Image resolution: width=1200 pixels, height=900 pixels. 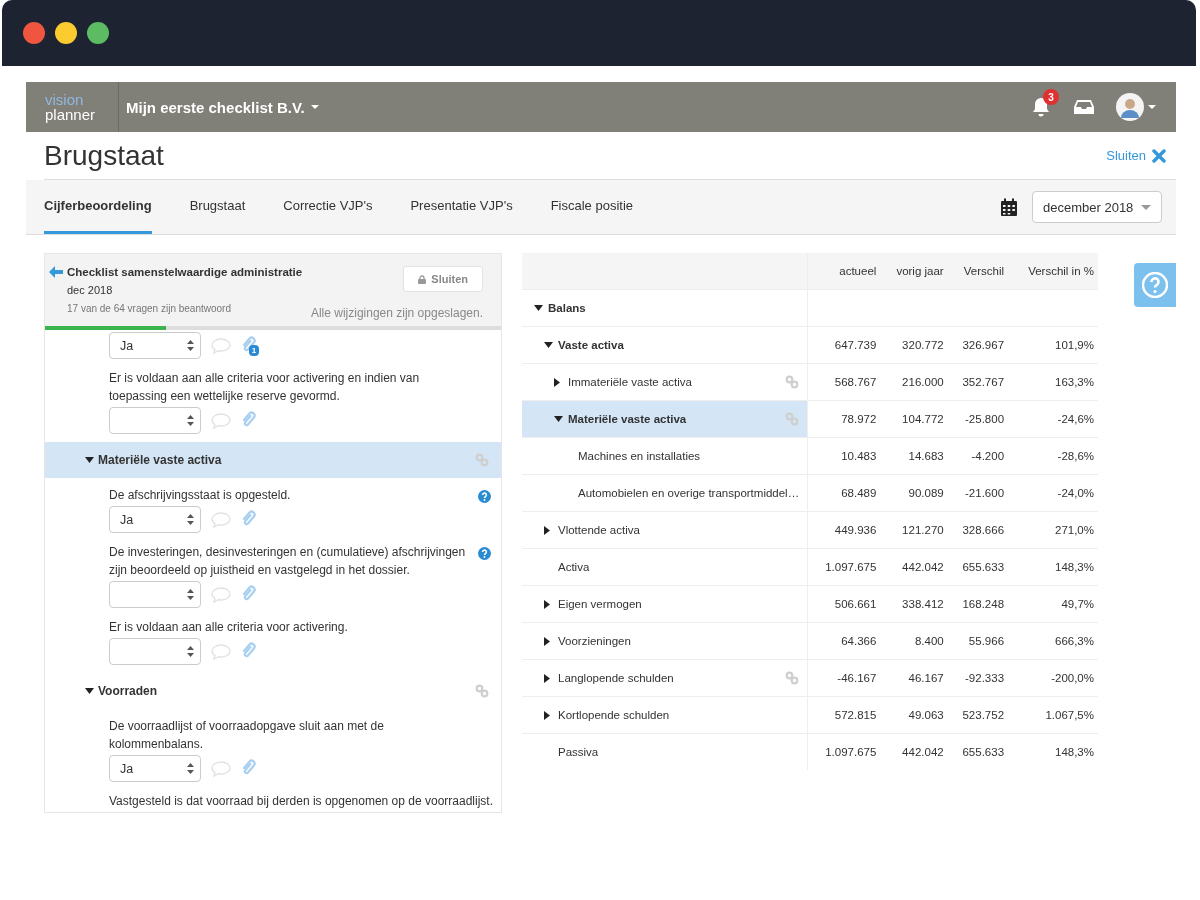 I want to click on row-name-cell: Balans, so click(x=665, y=308).